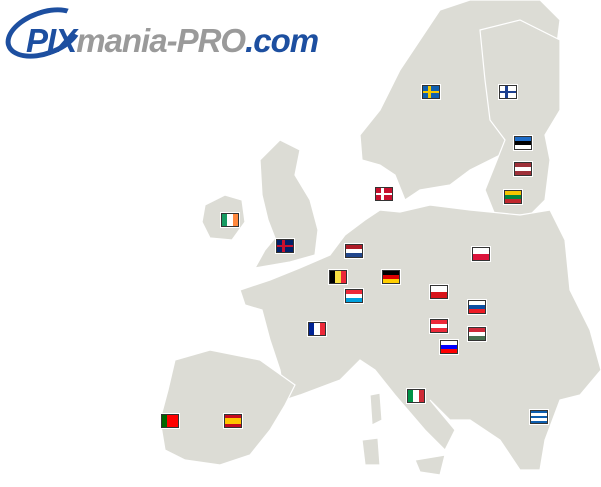 The image size is (601, 487). Describe the element at coordinates (477, 334) in the screenshot. I see `flag-hungary-icon` at that location.